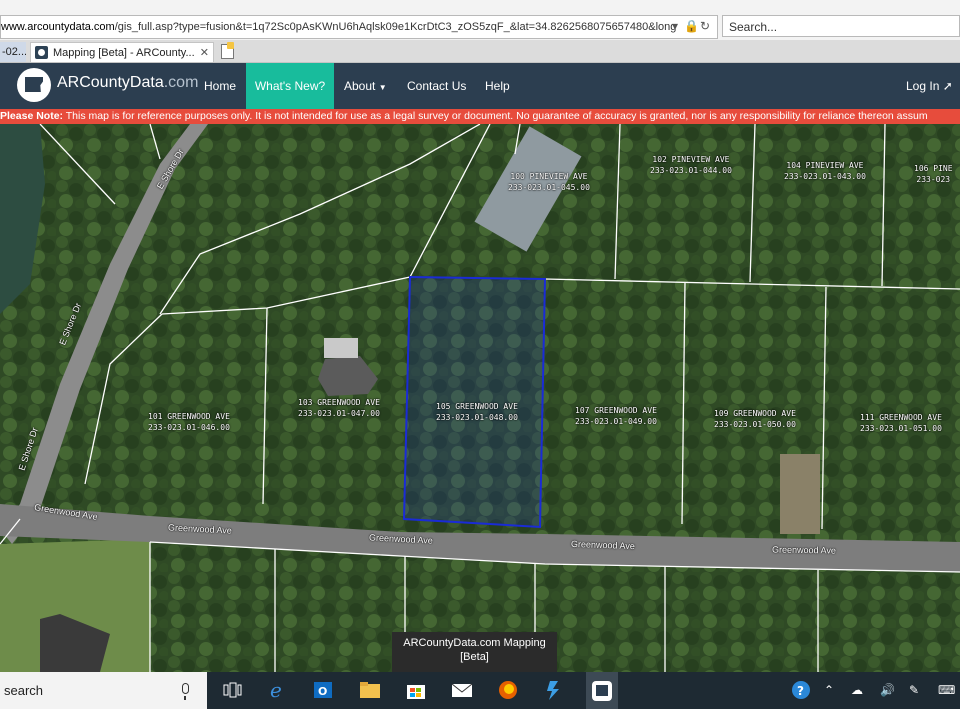 The image size is (960, 714). What do you see at coordinates (508, 690) in the screenshot?
I see `firefox-icon` at bounding box center [508, 690].